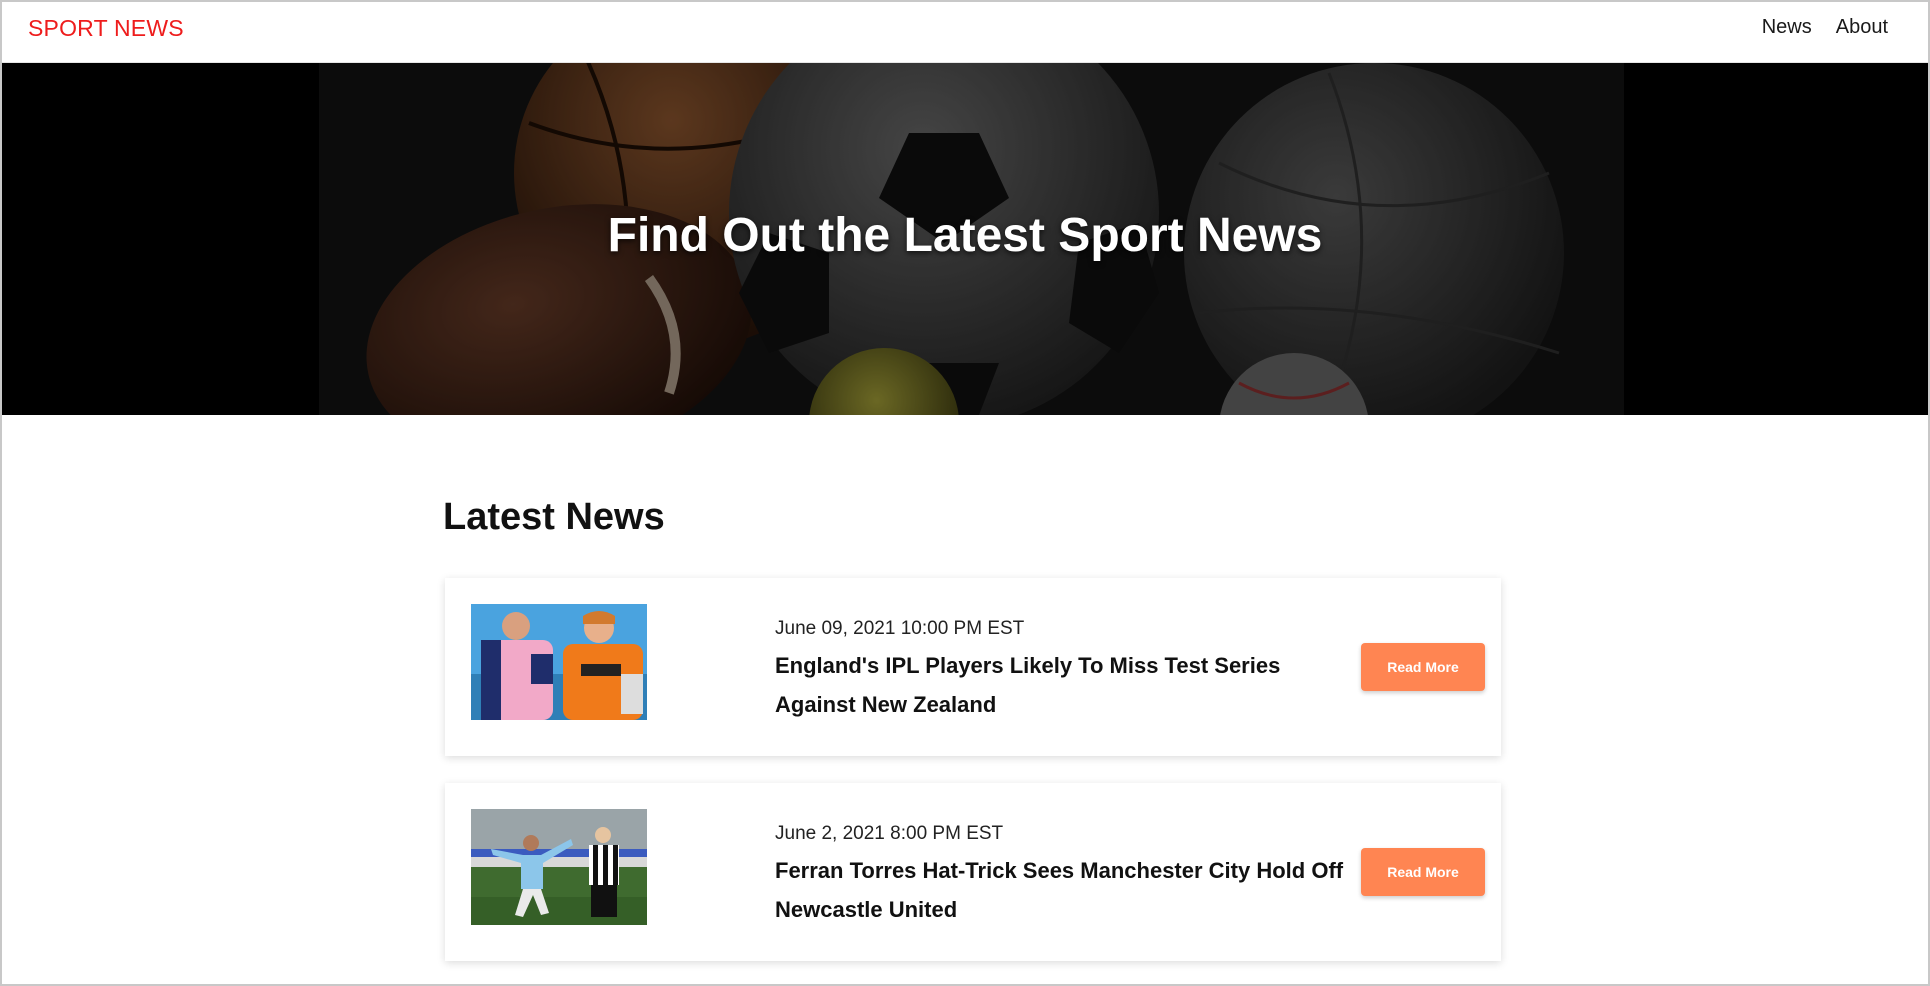 This screenshot has width=1930, height=986. I want to click on players-photo, so click(559, 662).